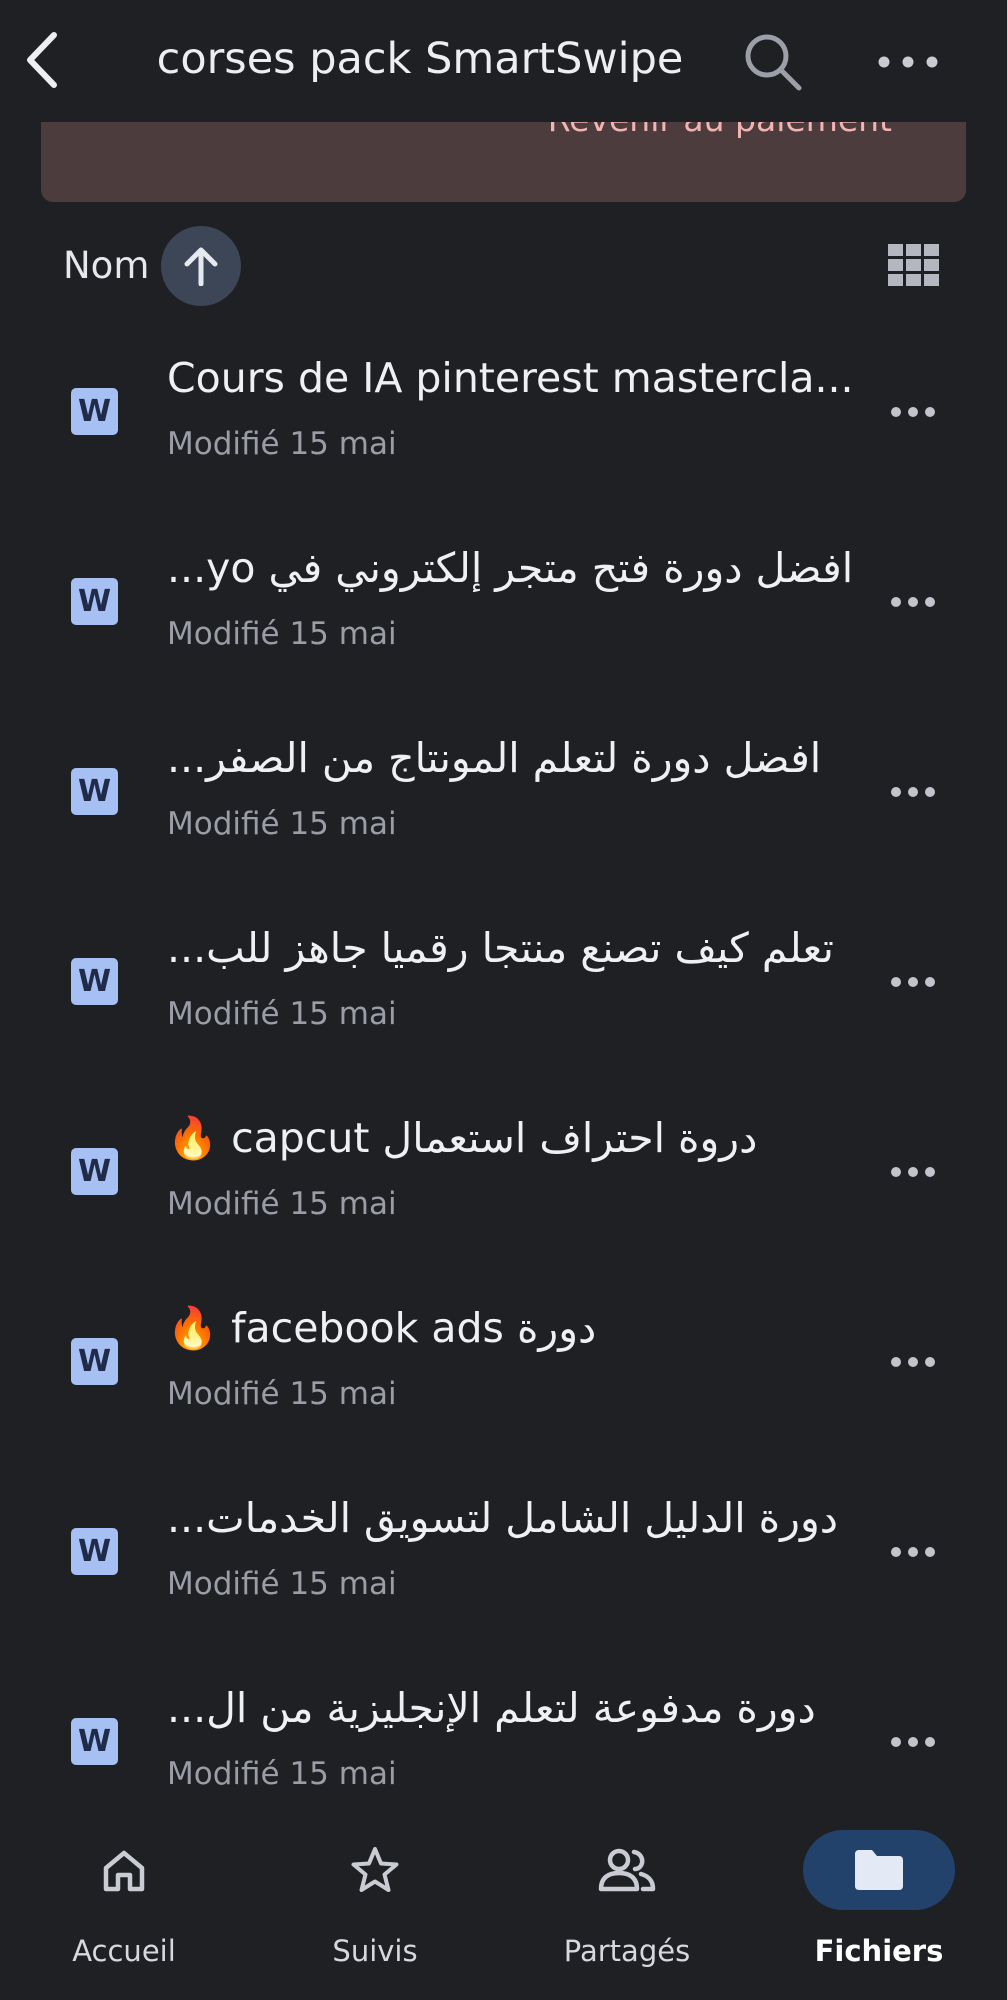  I want to click on more-options-button, so click(908, 62).